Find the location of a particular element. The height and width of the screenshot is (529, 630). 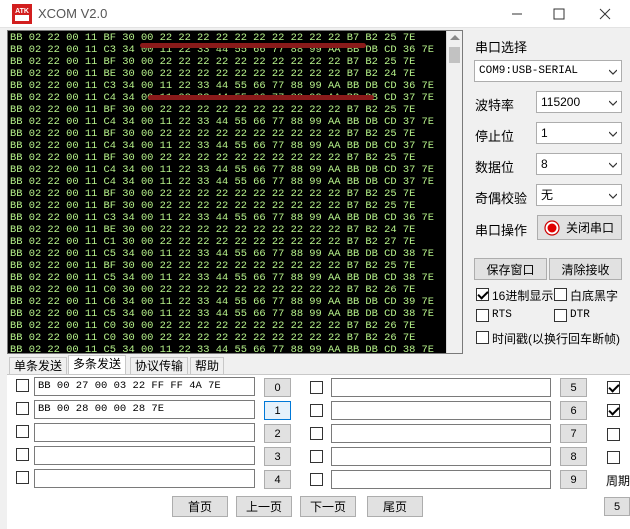

send-row-3-input is located at coordinates (144, 455).